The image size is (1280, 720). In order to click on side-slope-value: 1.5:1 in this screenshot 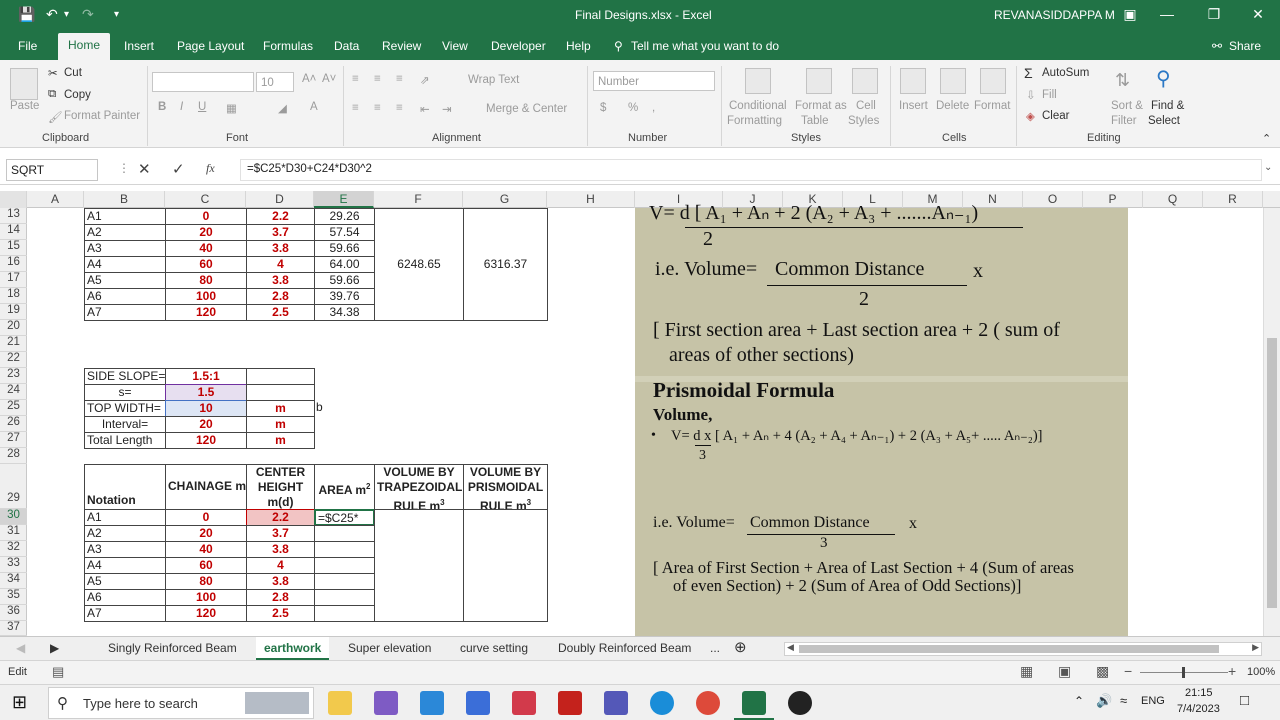, I will do `click(206, 376)`.